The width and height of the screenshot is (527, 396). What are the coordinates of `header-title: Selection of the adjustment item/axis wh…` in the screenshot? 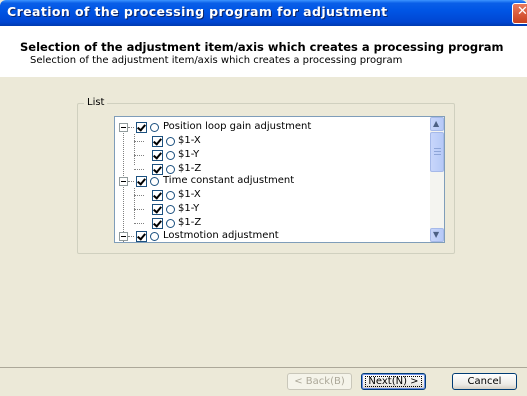 It's located at (262, 47).